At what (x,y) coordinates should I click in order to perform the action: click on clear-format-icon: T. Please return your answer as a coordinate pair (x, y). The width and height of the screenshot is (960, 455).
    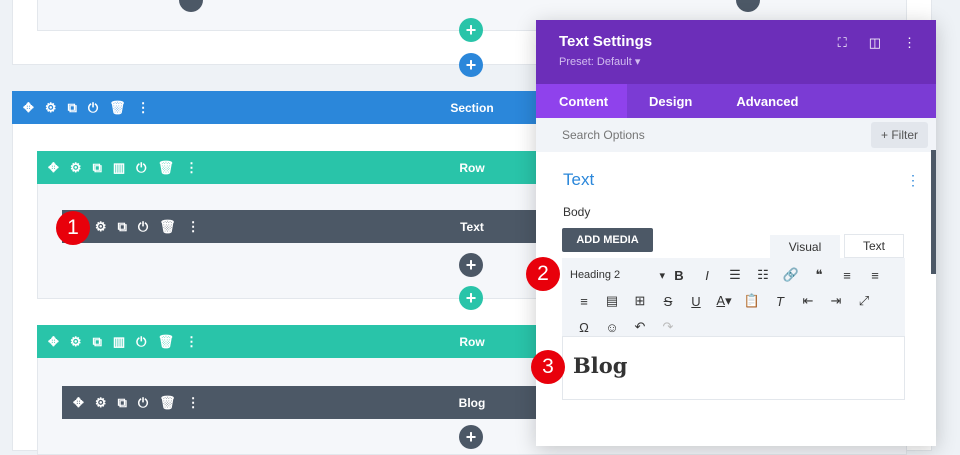
    Looking at the image, I should click on (780, 301).